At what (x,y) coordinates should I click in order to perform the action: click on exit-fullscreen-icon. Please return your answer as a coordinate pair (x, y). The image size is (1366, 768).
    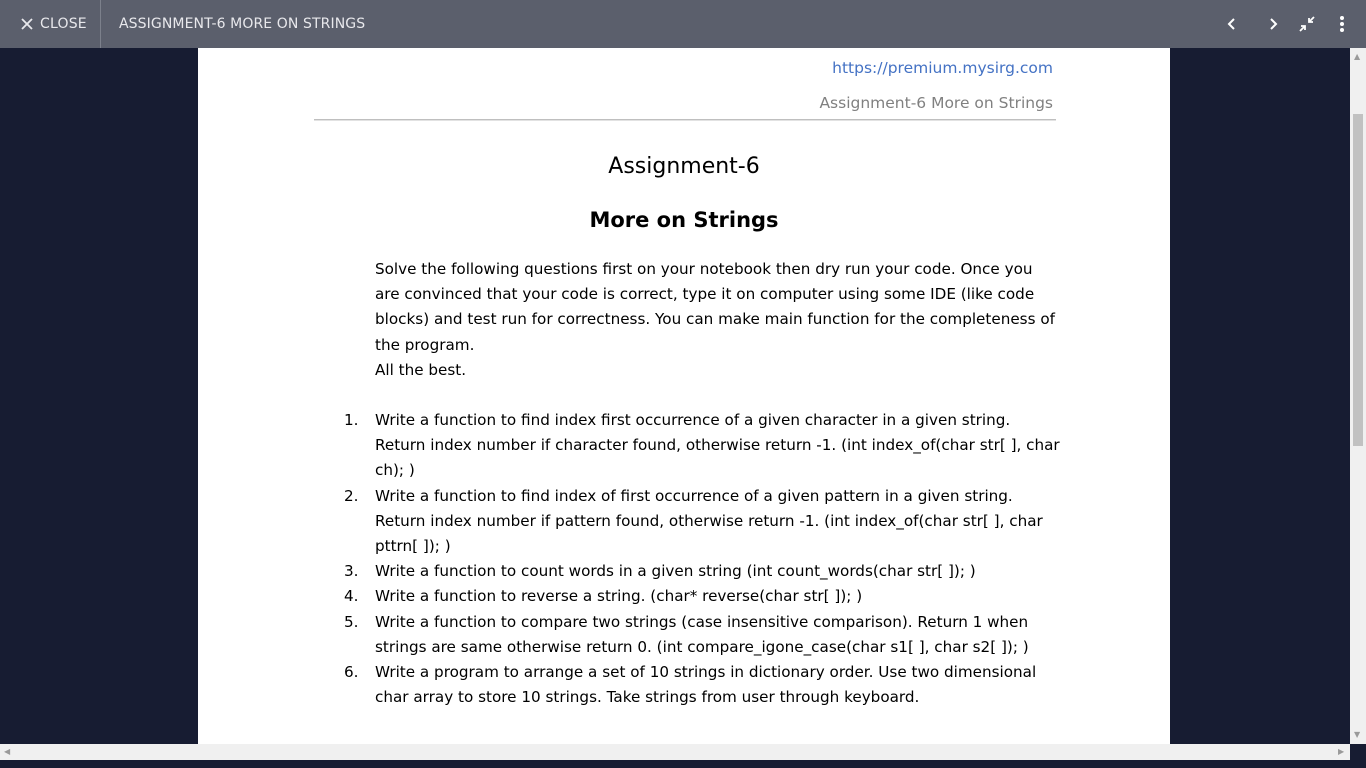
    Looking at the image, I should click on (1307, 24).